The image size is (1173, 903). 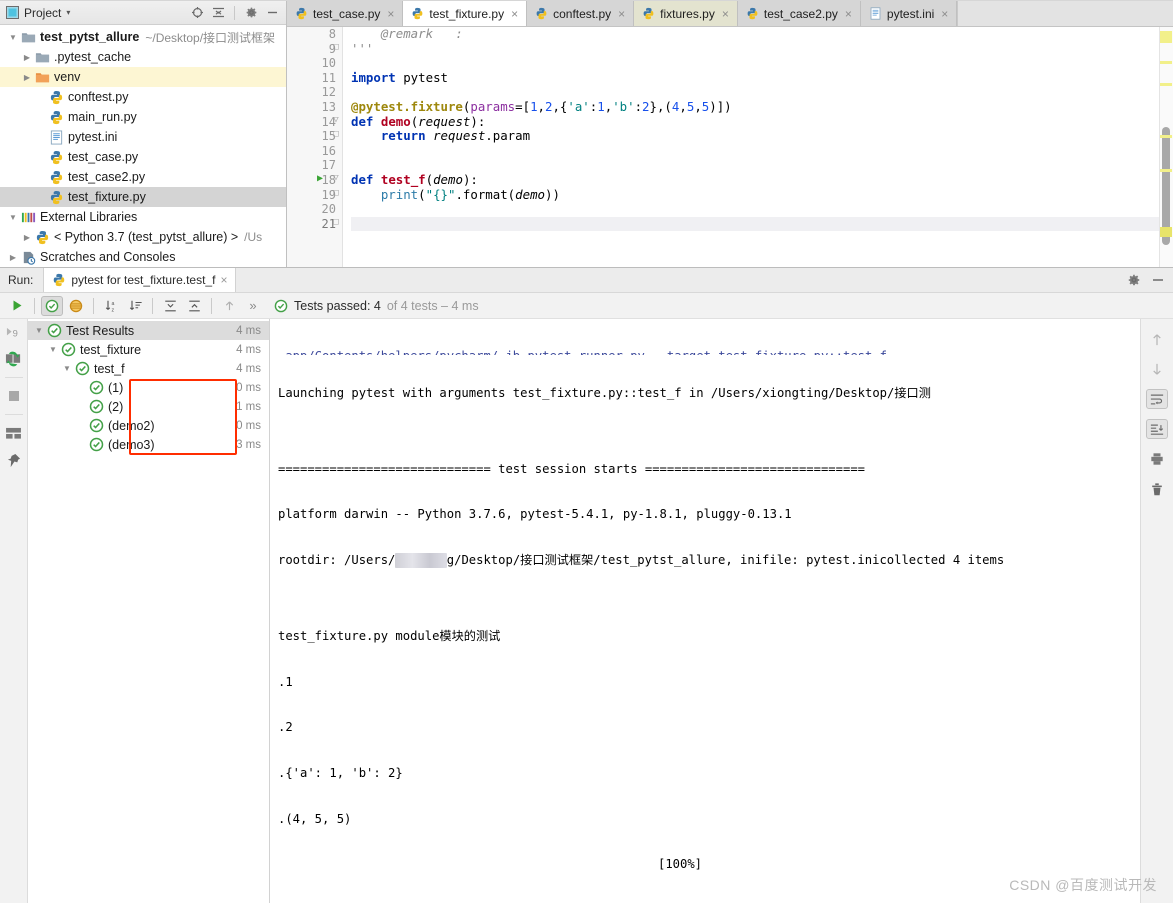 What do you see at coordinates (586, 306) in the screenshot?
I see `run-toolbar: az » Tests passed: 4 of 4 tests – 4 ms` at bounding box center [586, 306].